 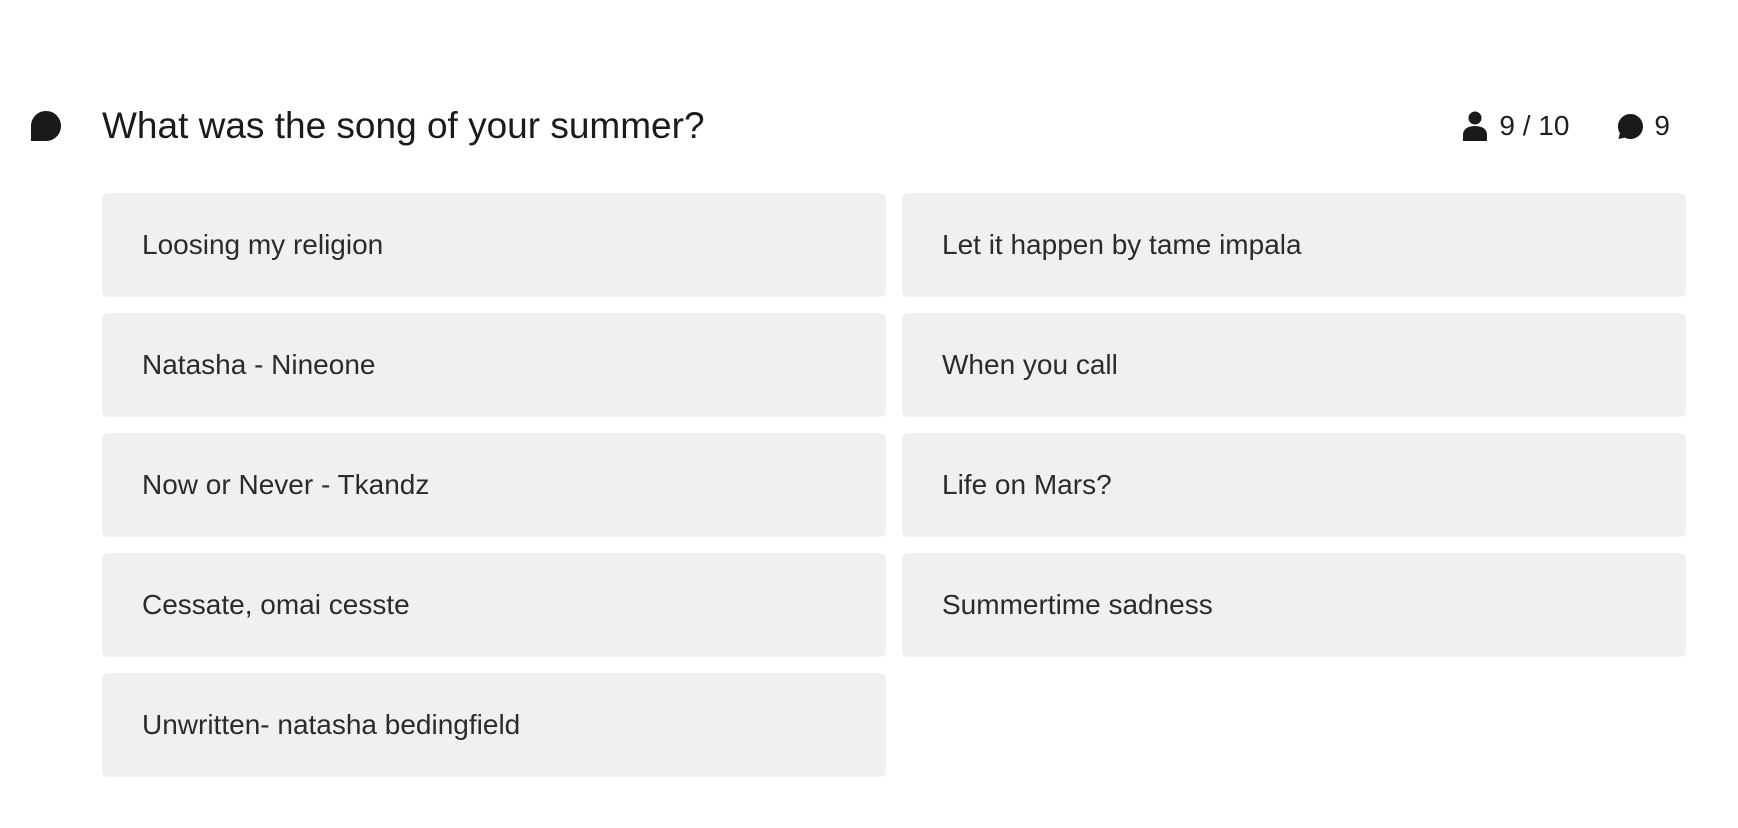 What do you see at coordinates (1294, 245) in the screenshot?
I see `answer-card: Let it happen by tame impala` at bounding box center [1294, 245].